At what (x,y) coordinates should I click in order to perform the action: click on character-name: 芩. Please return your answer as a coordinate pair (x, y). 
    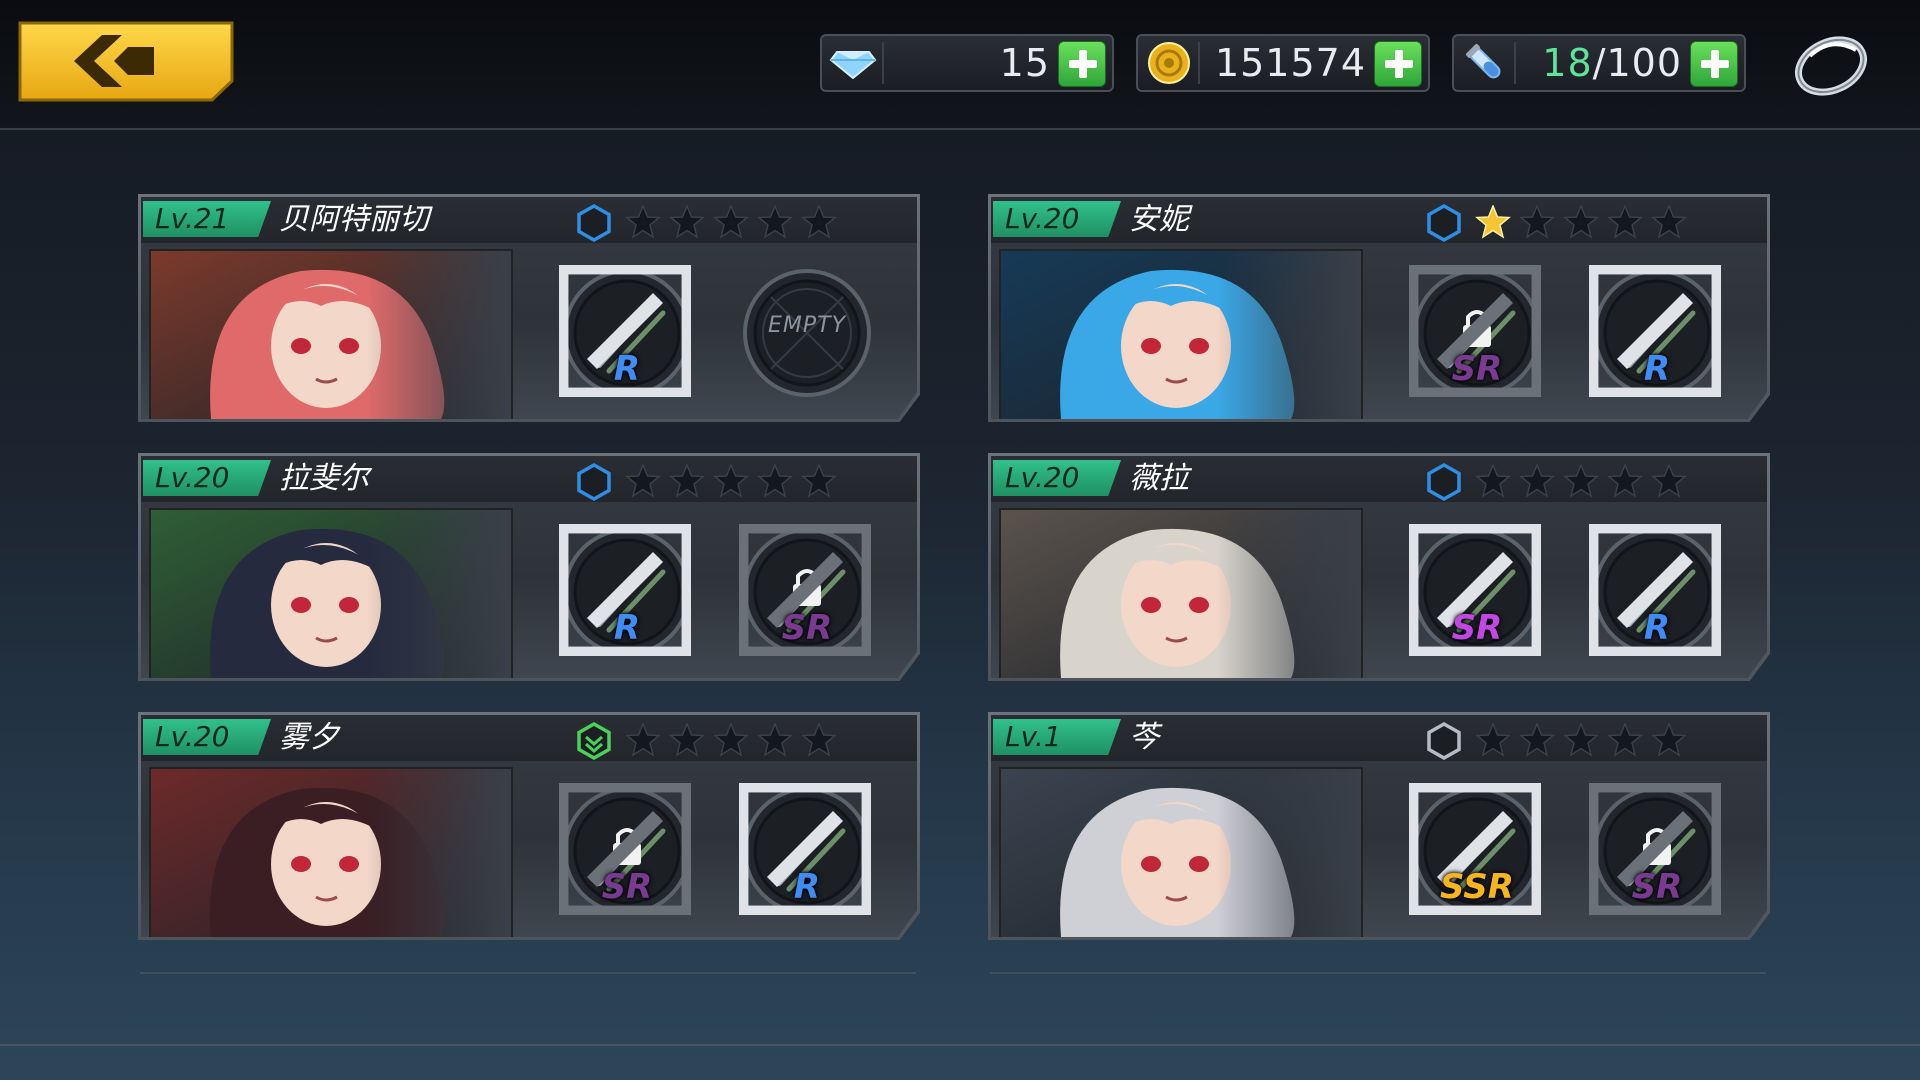
    Looking at the image, I should click on (1144, 737).